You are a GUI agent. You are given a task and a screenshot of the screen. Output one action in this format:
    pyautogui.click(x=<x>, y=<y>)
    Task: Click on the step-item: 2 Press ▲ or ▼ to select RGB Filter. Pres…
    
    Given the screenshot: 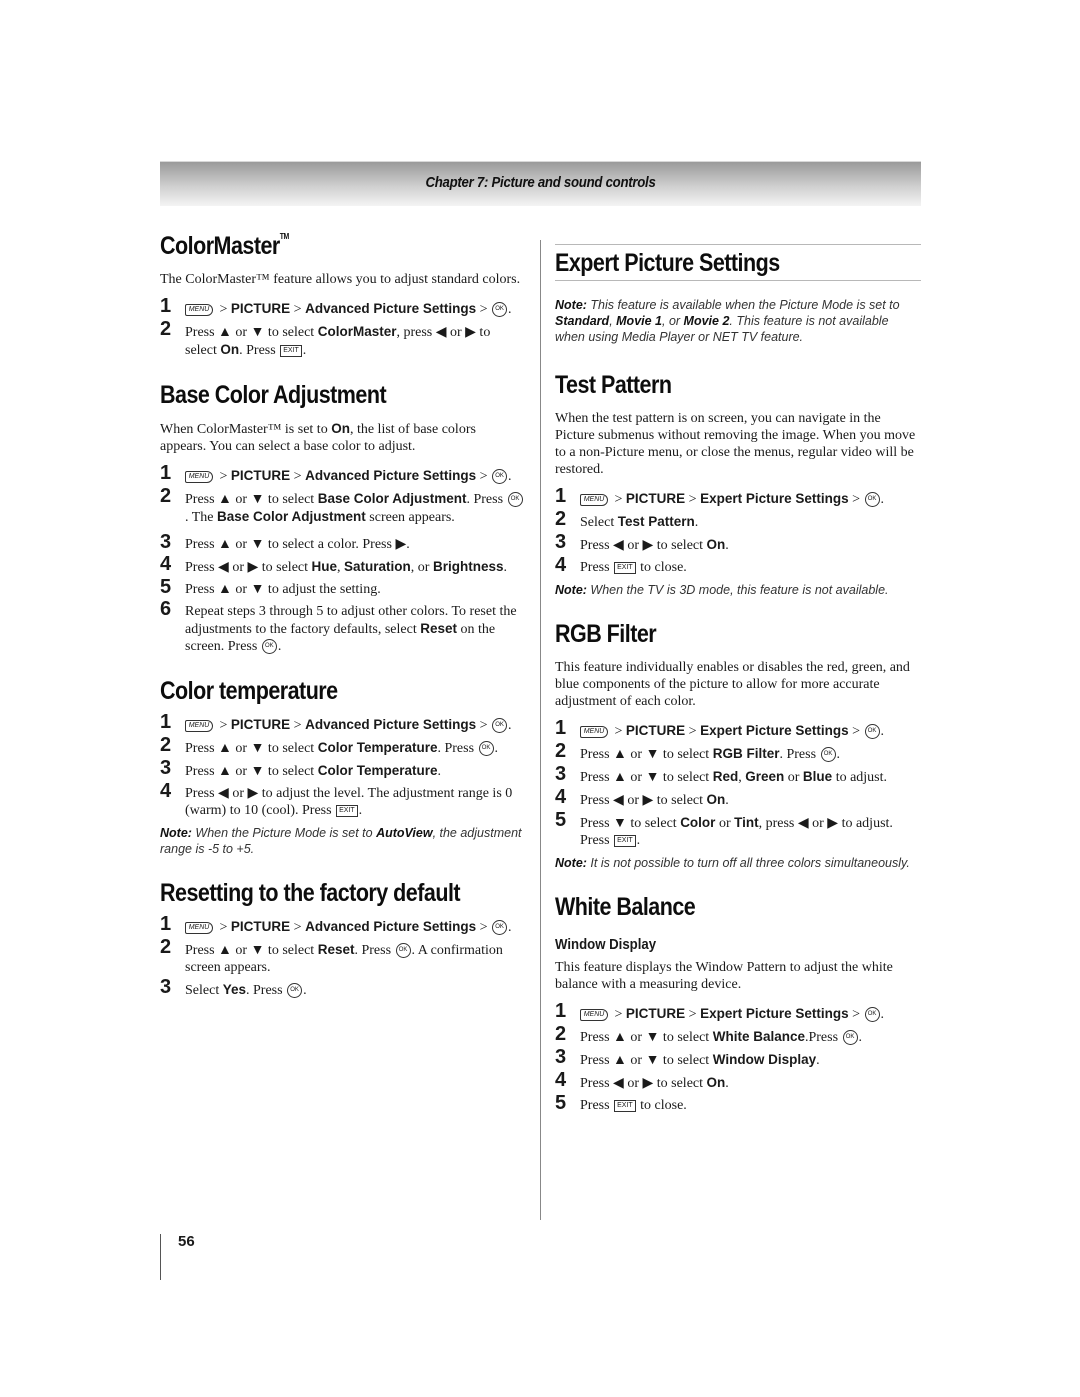 What is the action you would take?
    pyautogui.click(x=698, y=751)
    